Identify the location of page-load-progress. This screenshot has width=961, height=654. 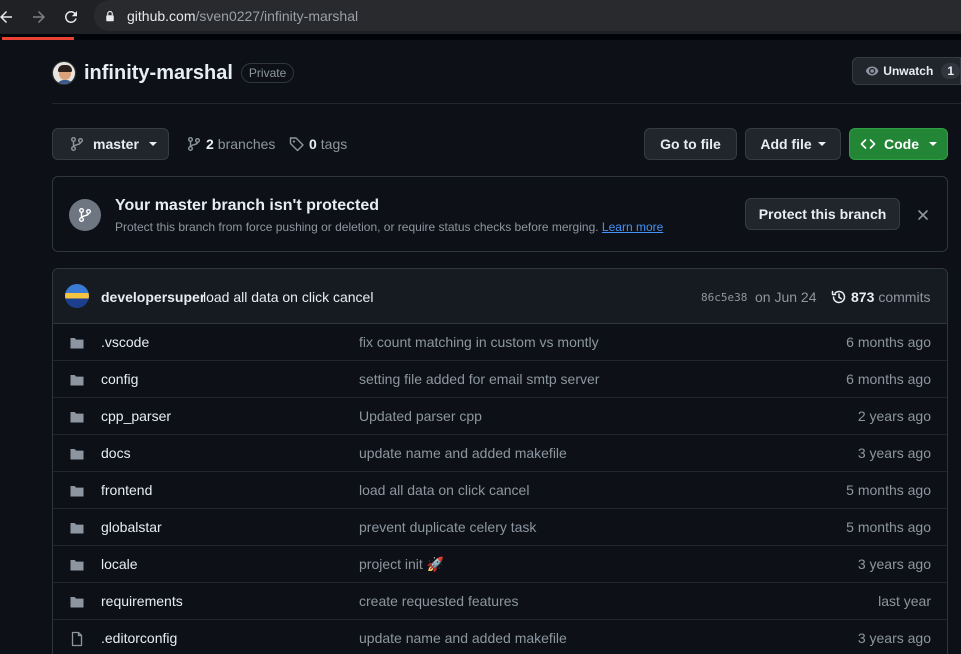
(38, 38).